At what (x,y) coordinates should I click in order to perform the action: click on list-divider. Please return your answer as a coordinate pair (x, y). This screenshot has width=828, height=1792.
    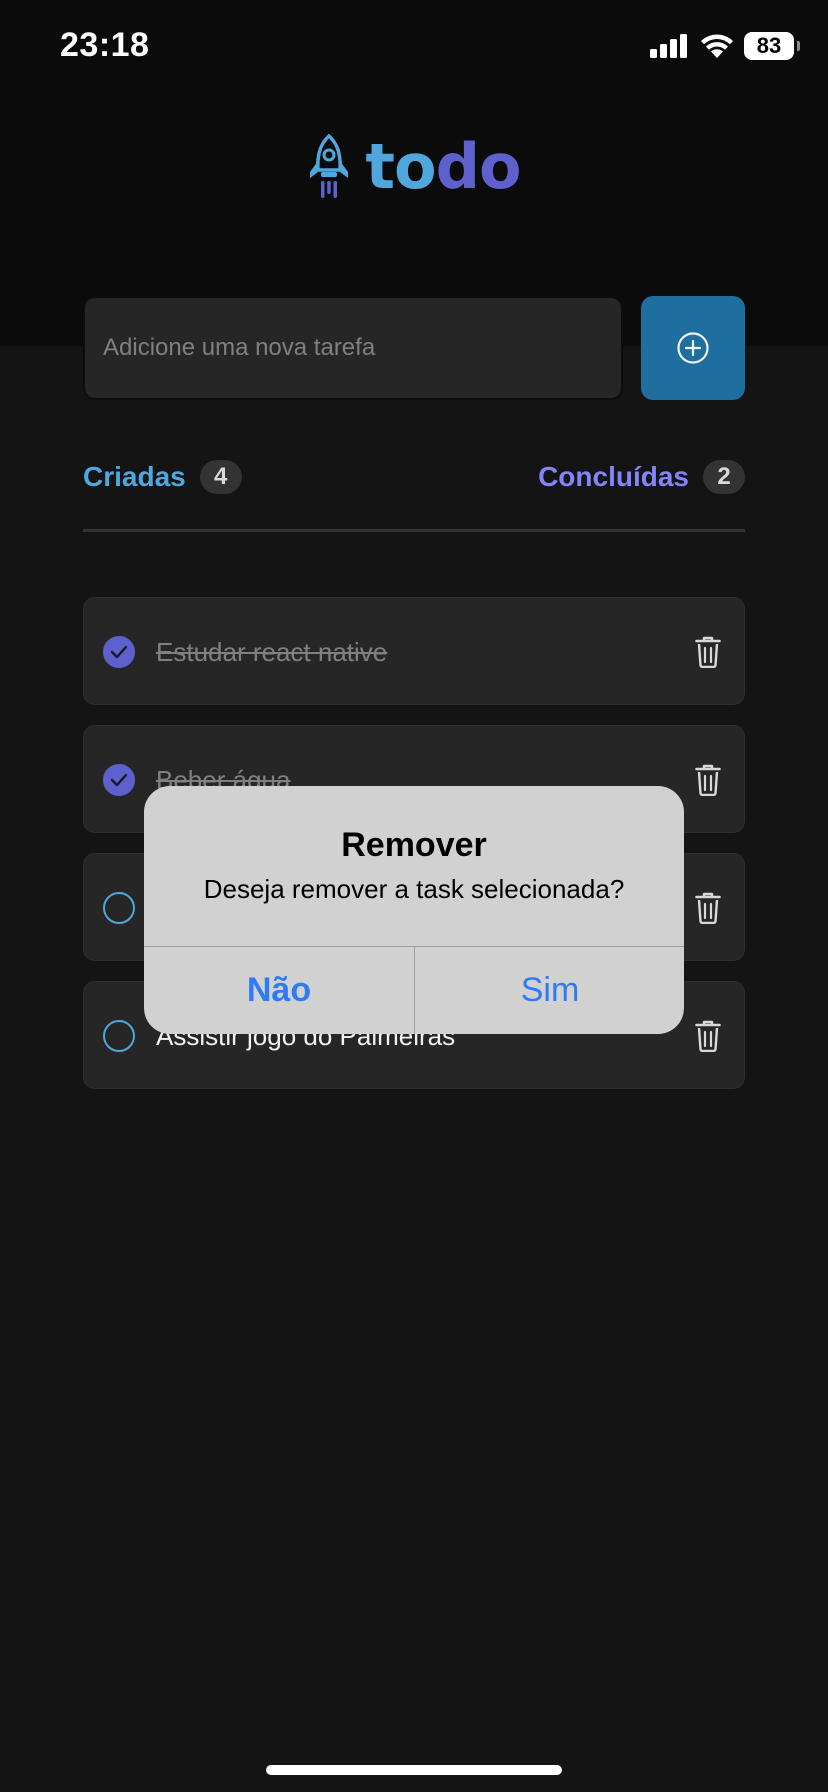
    Looking at the image, I should click on (414, 530).